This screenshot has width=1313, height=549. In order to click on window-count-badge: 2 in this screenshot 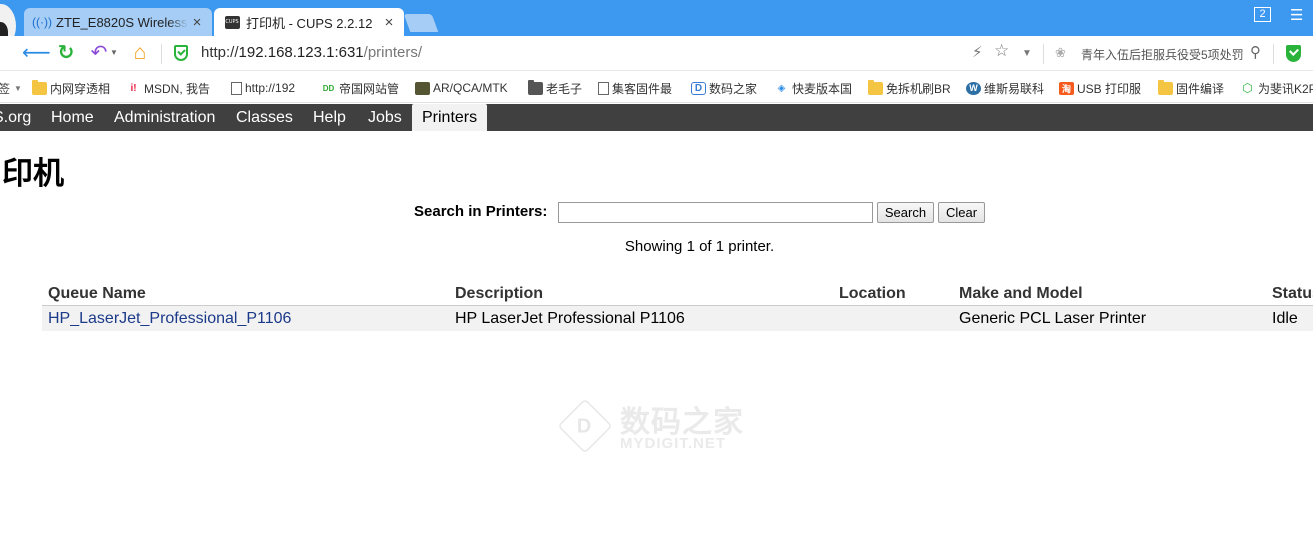, I will do `click(1262, 14)`.